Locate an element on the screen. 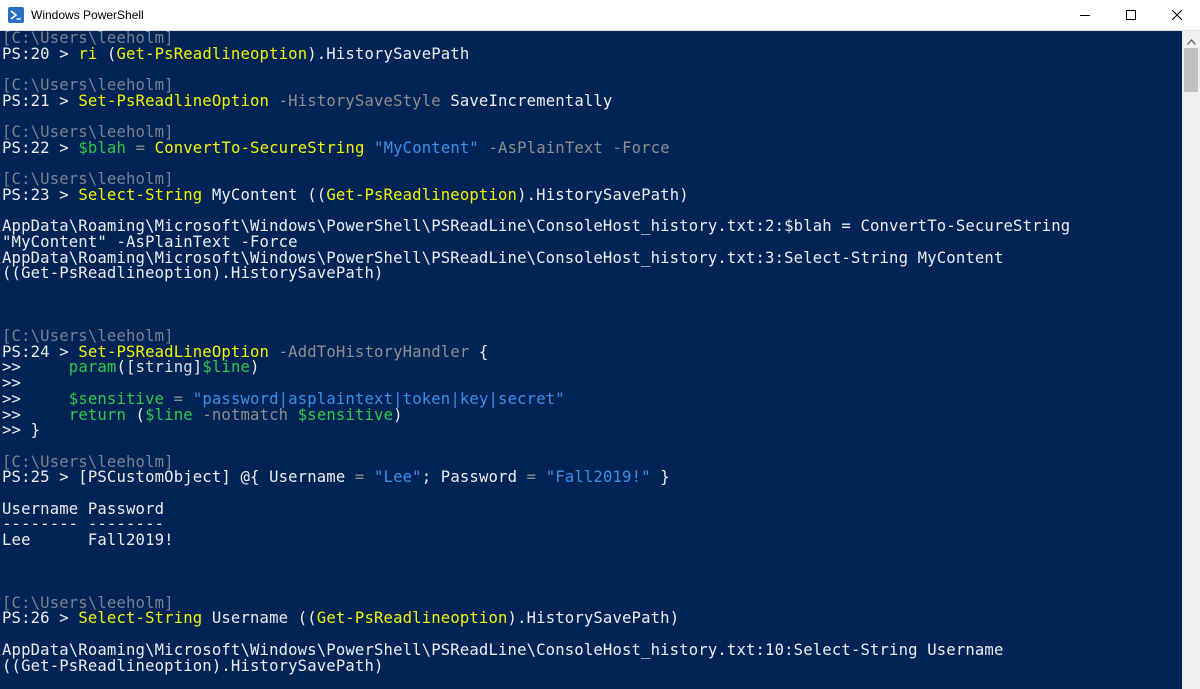 The height and width of the screenshot is (689, 1200). console-text: -notmatch is located at coordinates (245, 414).